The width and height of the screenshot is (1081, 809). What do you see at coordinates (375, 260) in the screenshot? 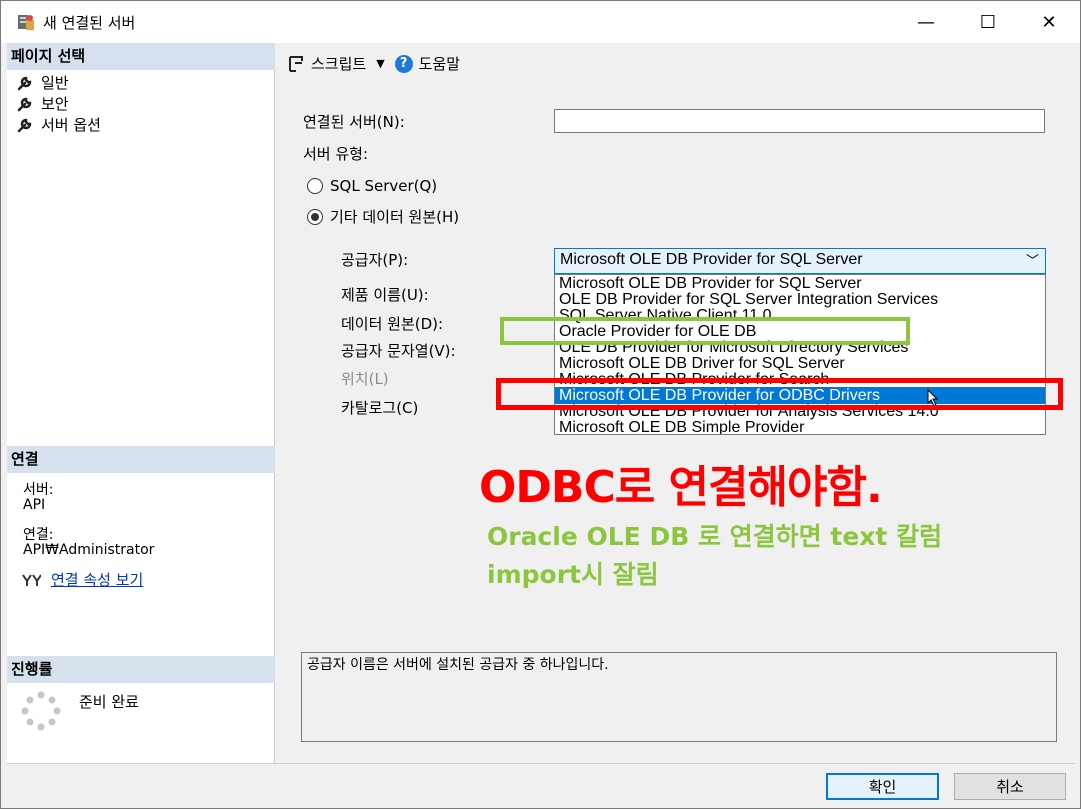
I see `provider-label: 공급자(P):` at bounding box center [375, 260].